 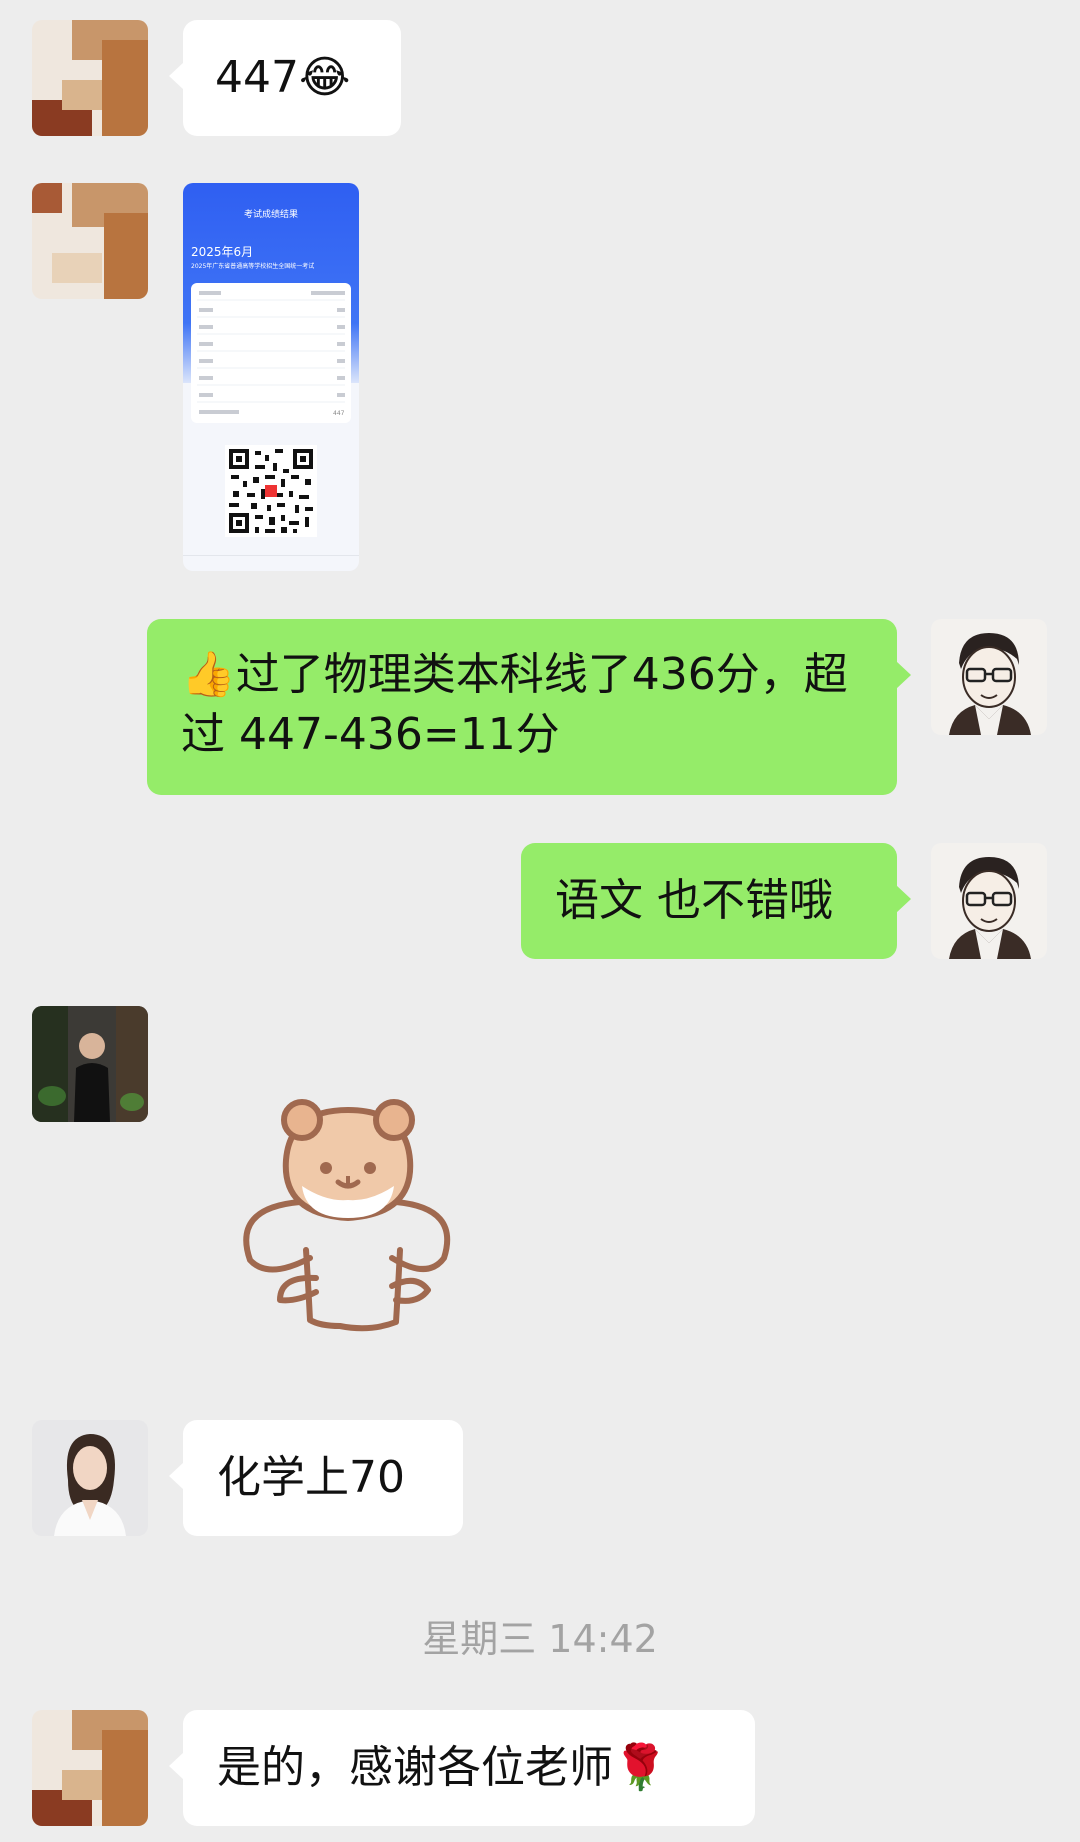 I want to click on message-text: 过了物理类本科线了436分，超过 447-436=11分, so click(x=514, y=704).